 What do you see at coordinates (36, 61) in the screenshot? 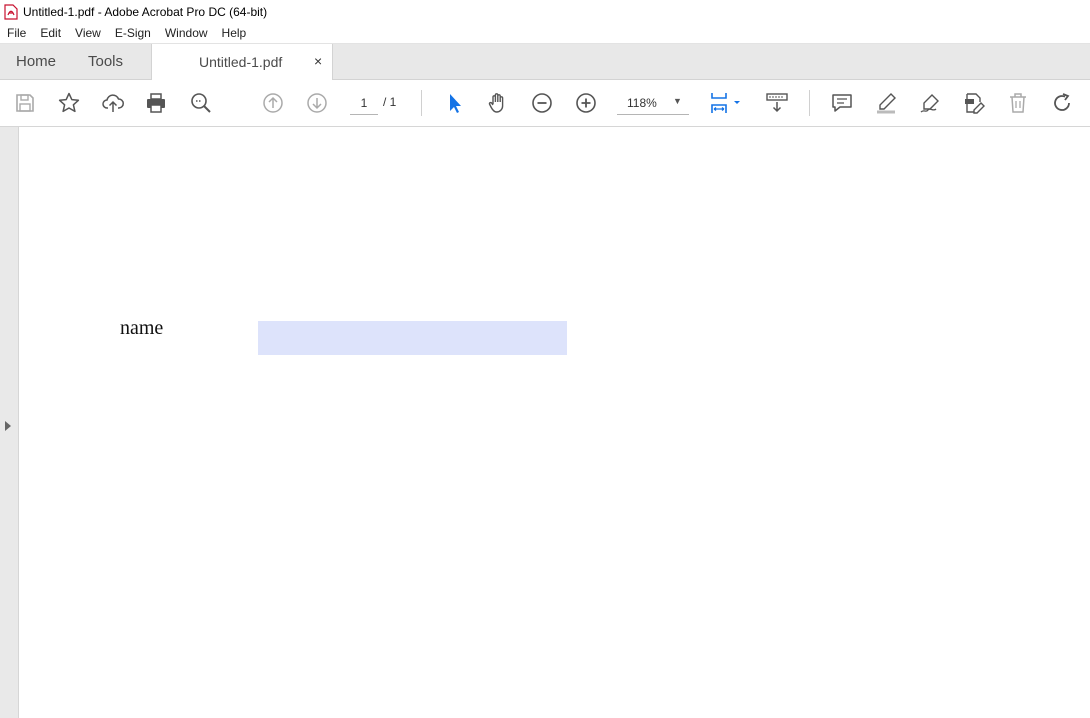
I see `tab-home: Home` at bounding box center [36, 61].